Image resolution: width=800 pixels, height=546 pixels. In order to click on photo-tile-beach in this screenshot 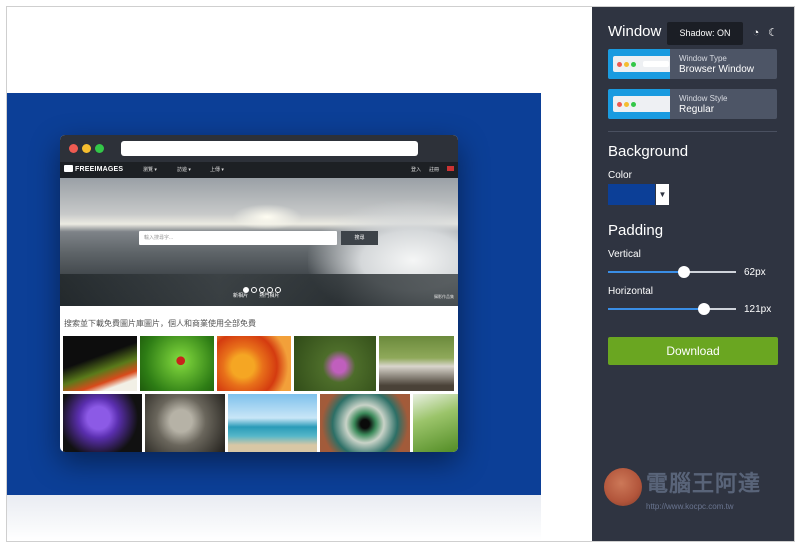, I will do `click(272, 423)`.